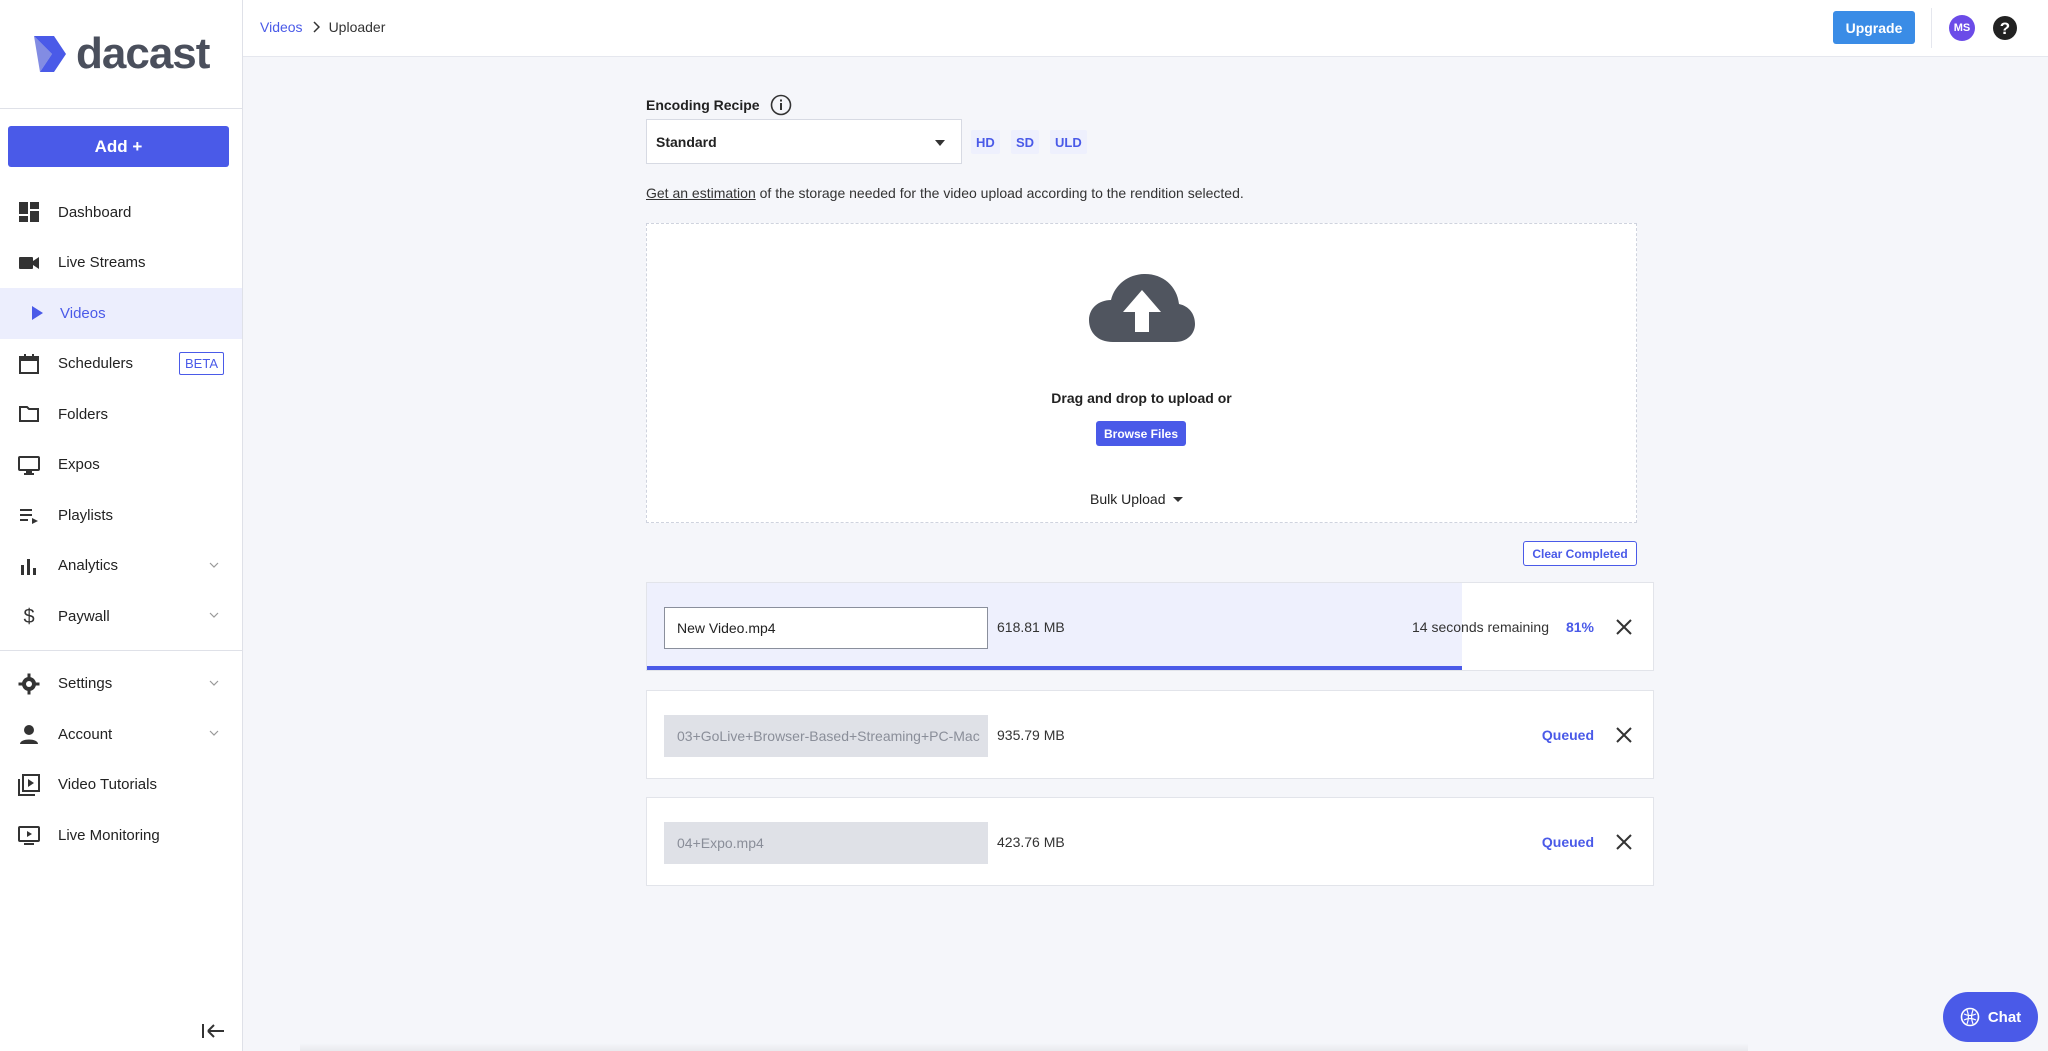  Describe the element at coordinates (29, 616) in the screenshot. I see `dollar-icon: $` at that location.